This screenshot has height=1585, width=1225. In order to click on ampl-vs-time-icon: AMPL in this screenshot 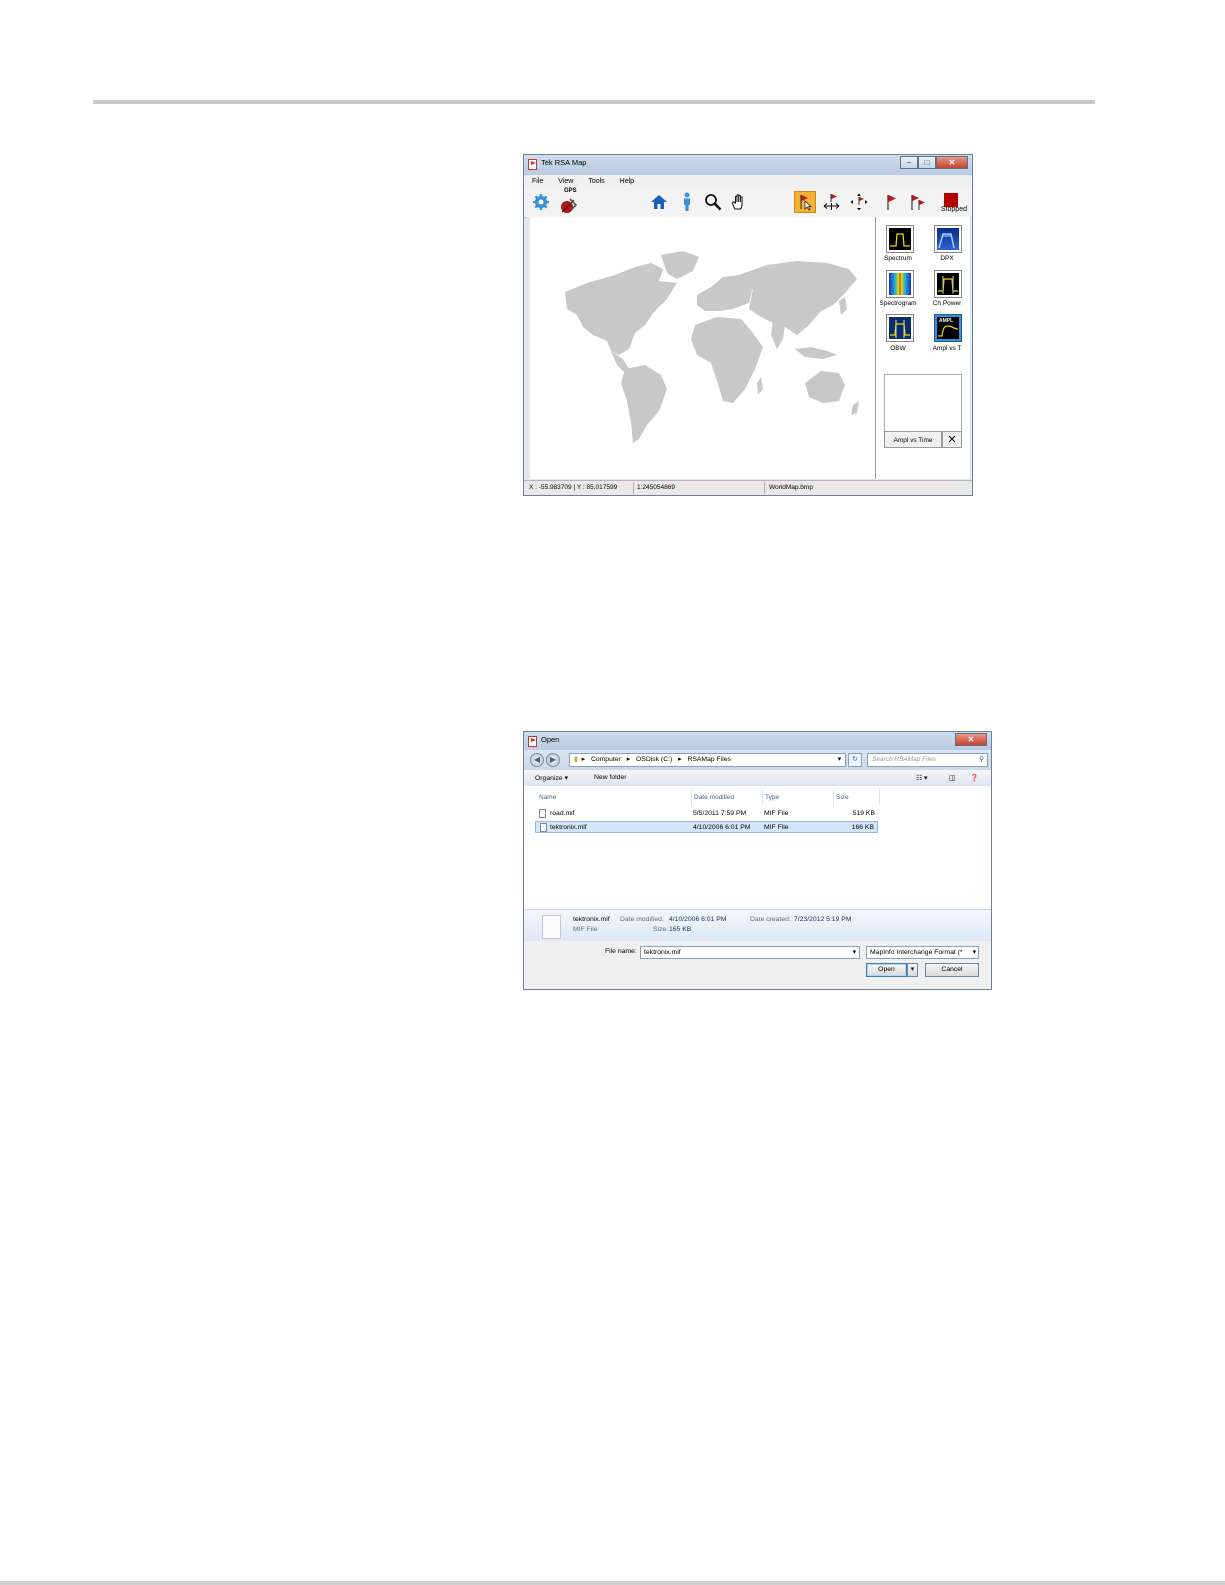, I will do `click(948, 328)`.